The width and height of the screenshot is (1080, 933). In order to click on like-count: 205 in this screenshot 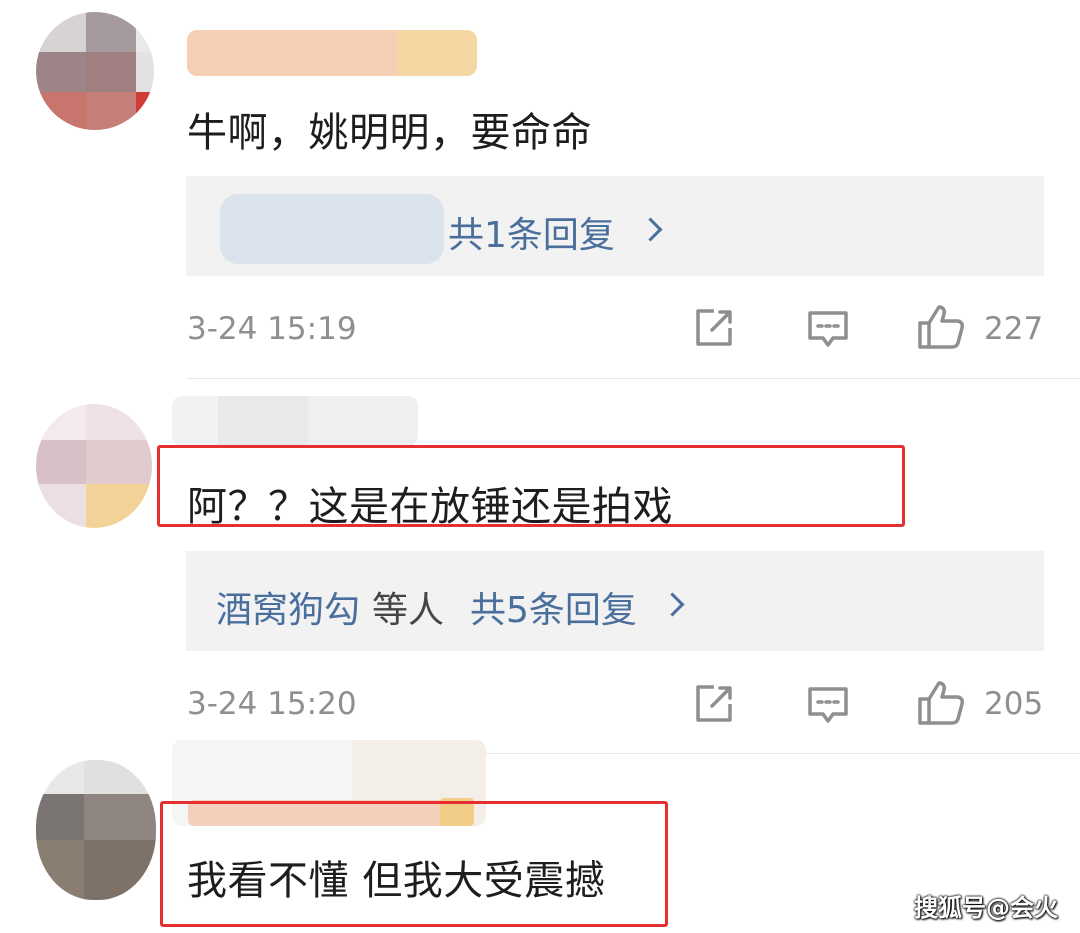, I will do `click(1014, 704)`.